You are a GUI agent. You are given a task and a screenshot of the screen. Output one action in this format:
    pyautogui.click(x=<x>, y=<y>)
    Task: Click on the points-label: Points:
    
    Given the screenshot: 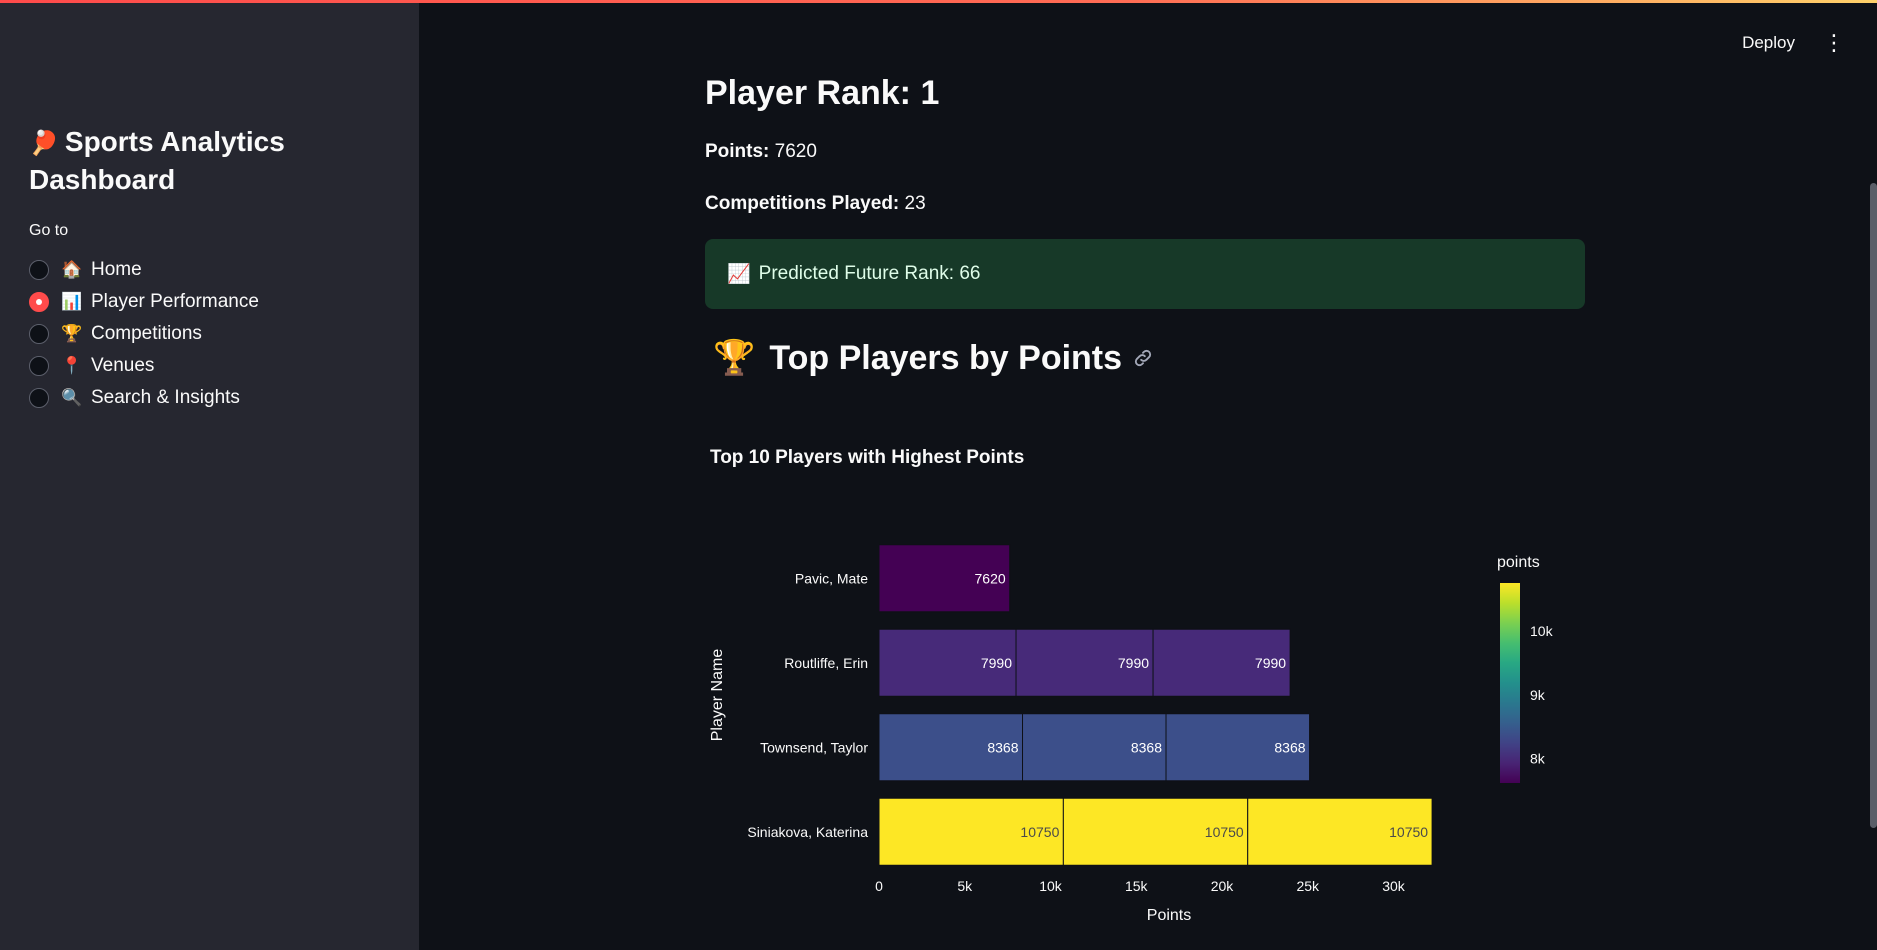 What is the action you would take?
    pyautogui.click(x=737, y=151)
    